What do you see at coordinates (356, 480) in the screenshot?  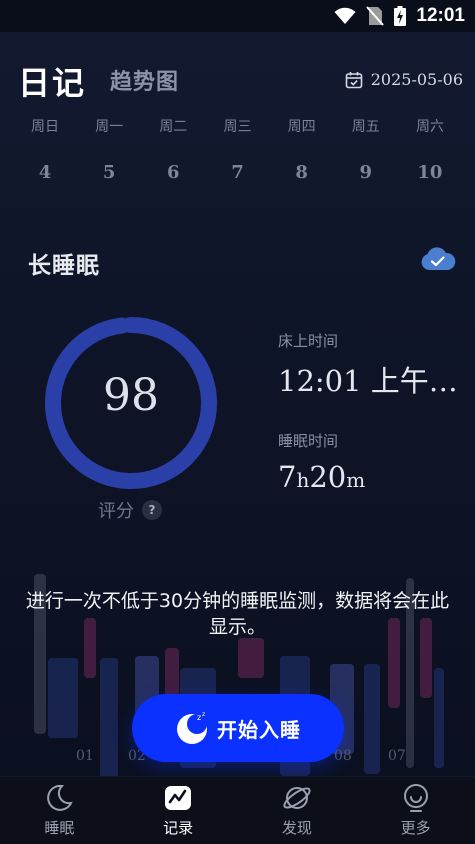 I see `sleep-minutes-unit: m` at bounding box center [356, 480].